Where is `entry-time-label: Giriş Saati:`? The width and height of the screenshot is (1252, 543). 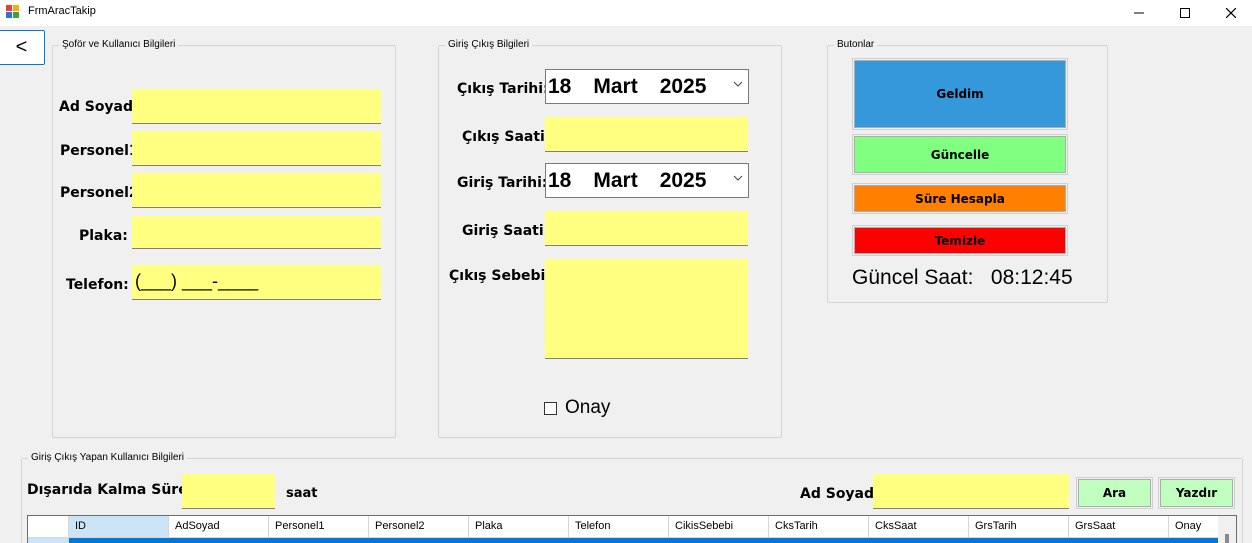 entry-time-label: Giriş Saati: is located at coordinates (506, 231).